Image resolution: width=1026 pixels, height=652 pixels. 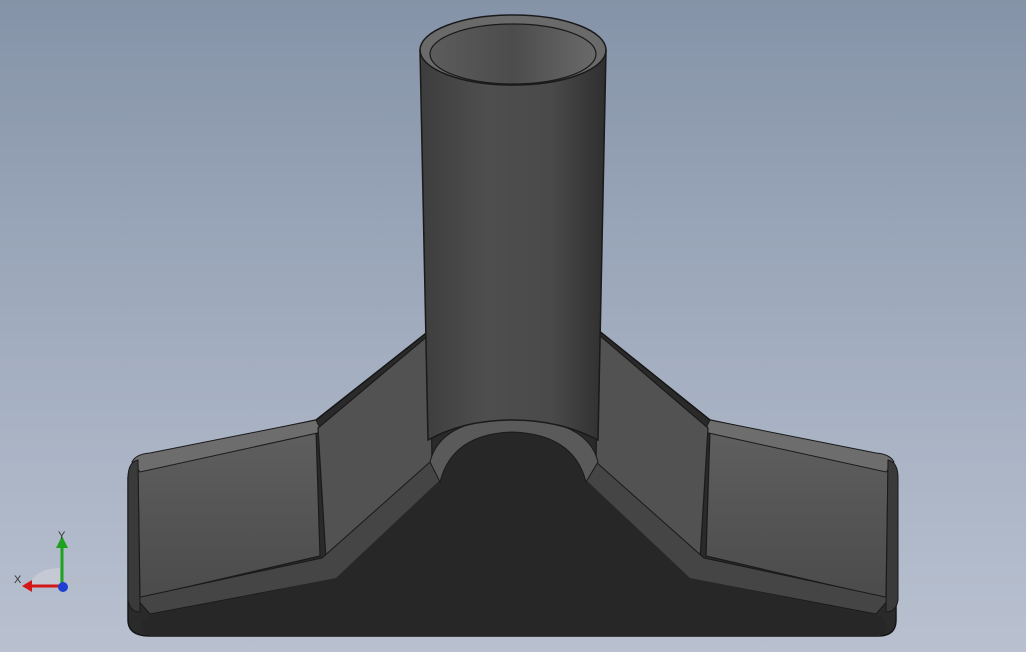 I want to click on right-end-cap, so click(x=892, y=536).